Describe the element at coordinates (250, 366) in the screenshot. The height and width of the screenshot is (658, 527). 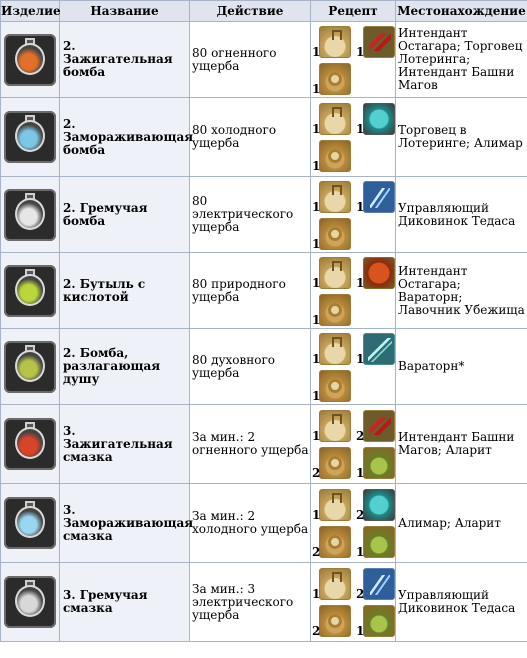
I see `item-action: 80 духовного ущерба` at that location.